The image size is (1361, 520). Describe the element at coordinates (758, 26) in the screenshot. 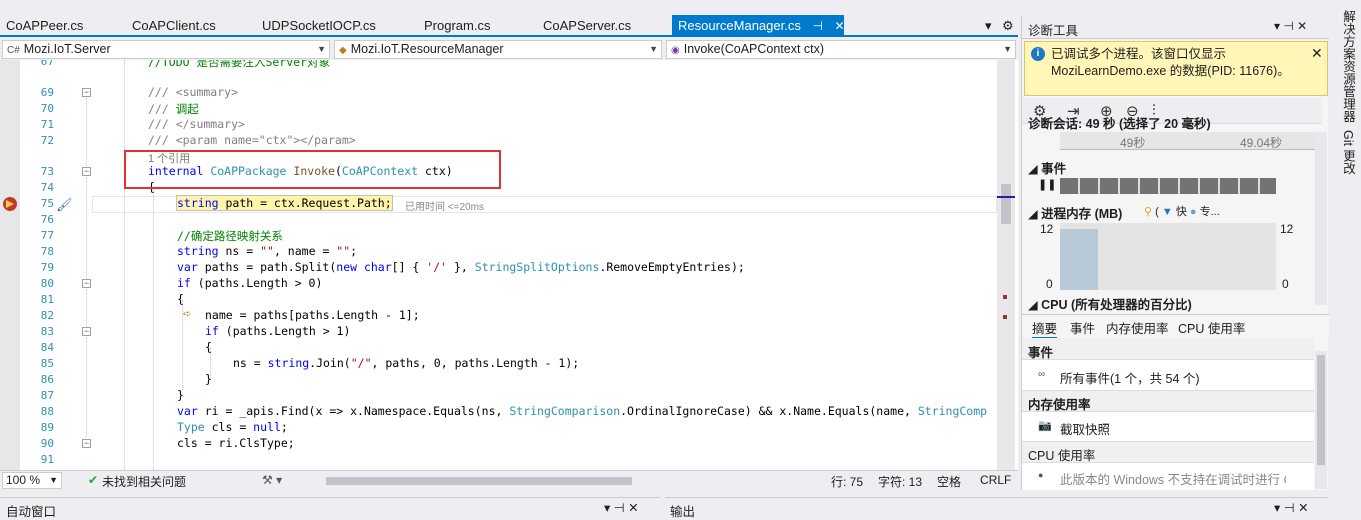

I see `tab-resourcemanager: ResourceManager.cs ⊣ ✕` at that location.